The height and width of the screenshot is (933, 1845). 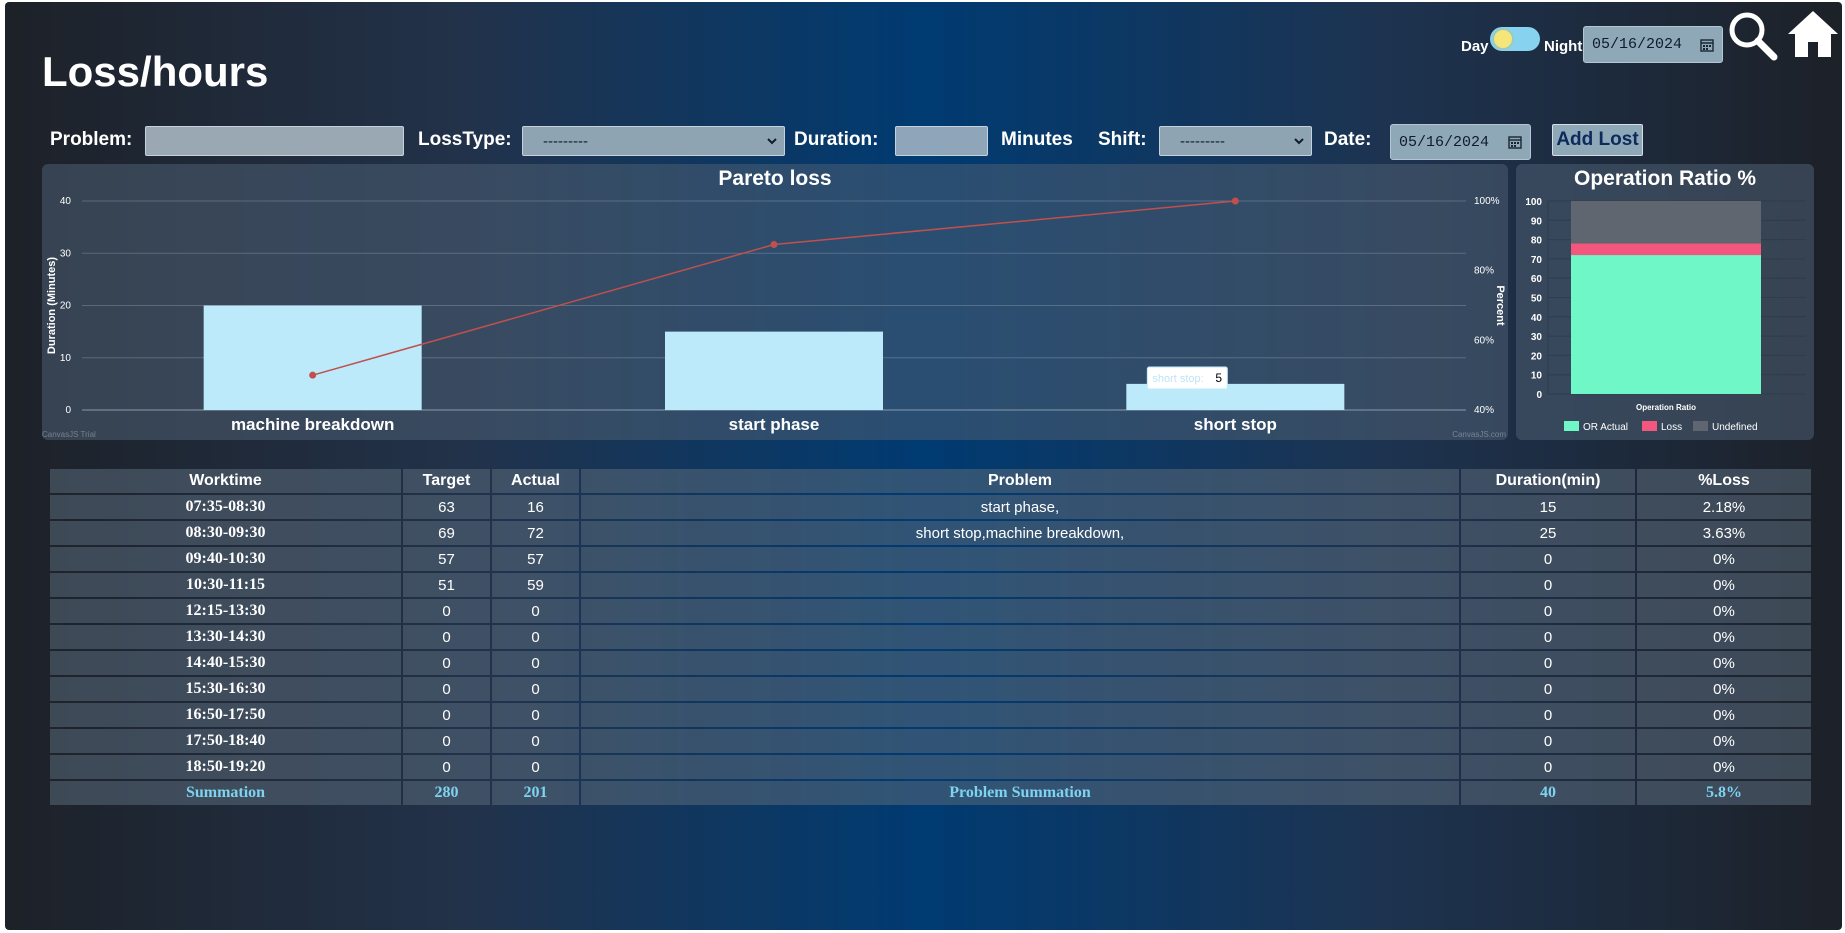 I want to click on y2-tick-label: 40%, so click(x=1484, y=410).